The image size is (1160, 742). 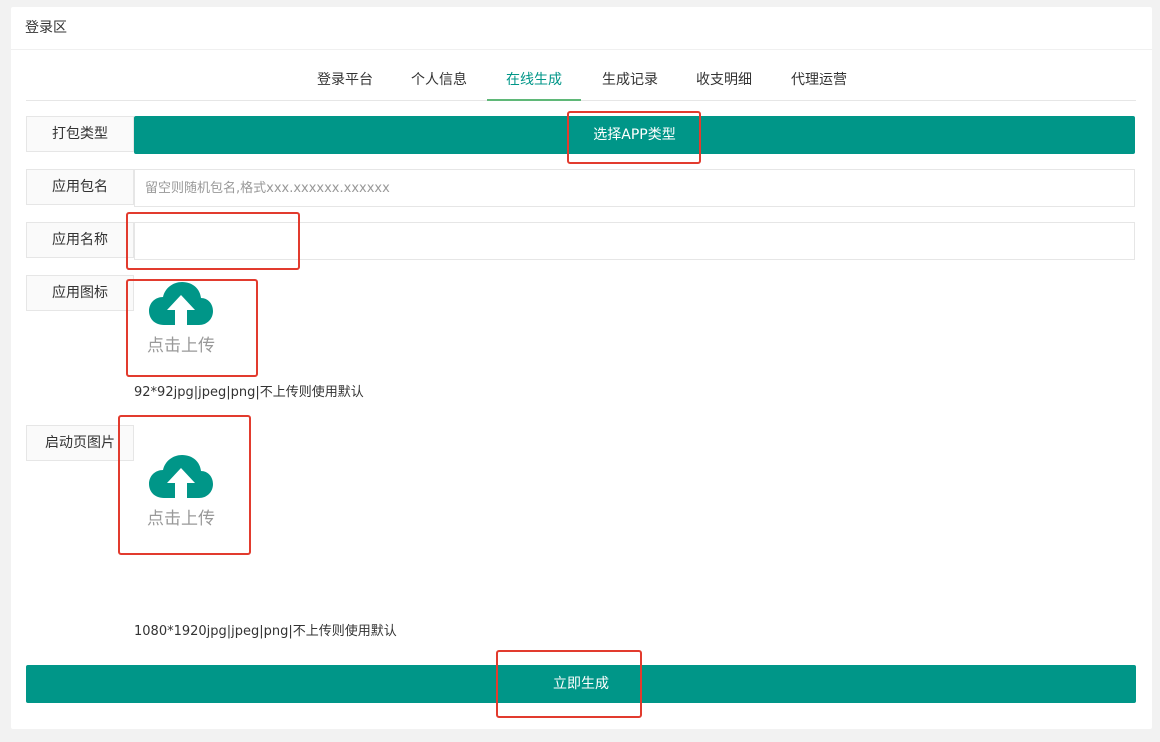 What do you see at coordinates (581, 684) in the screenshot?
I see `generate-now-button: 立即生成` at bounding box center [581, 684].